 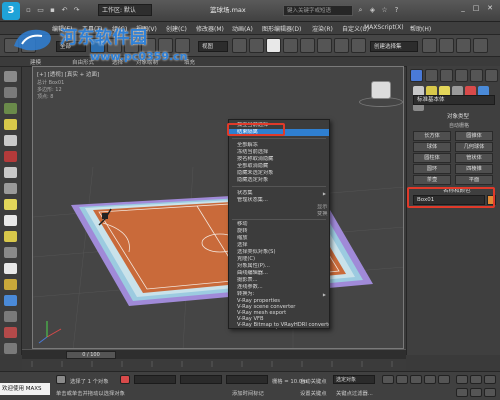 What do you see at coordinates (256, 45) in the screenshot?
I see `select-manipulate-icon` at bounding box center [256, 45].